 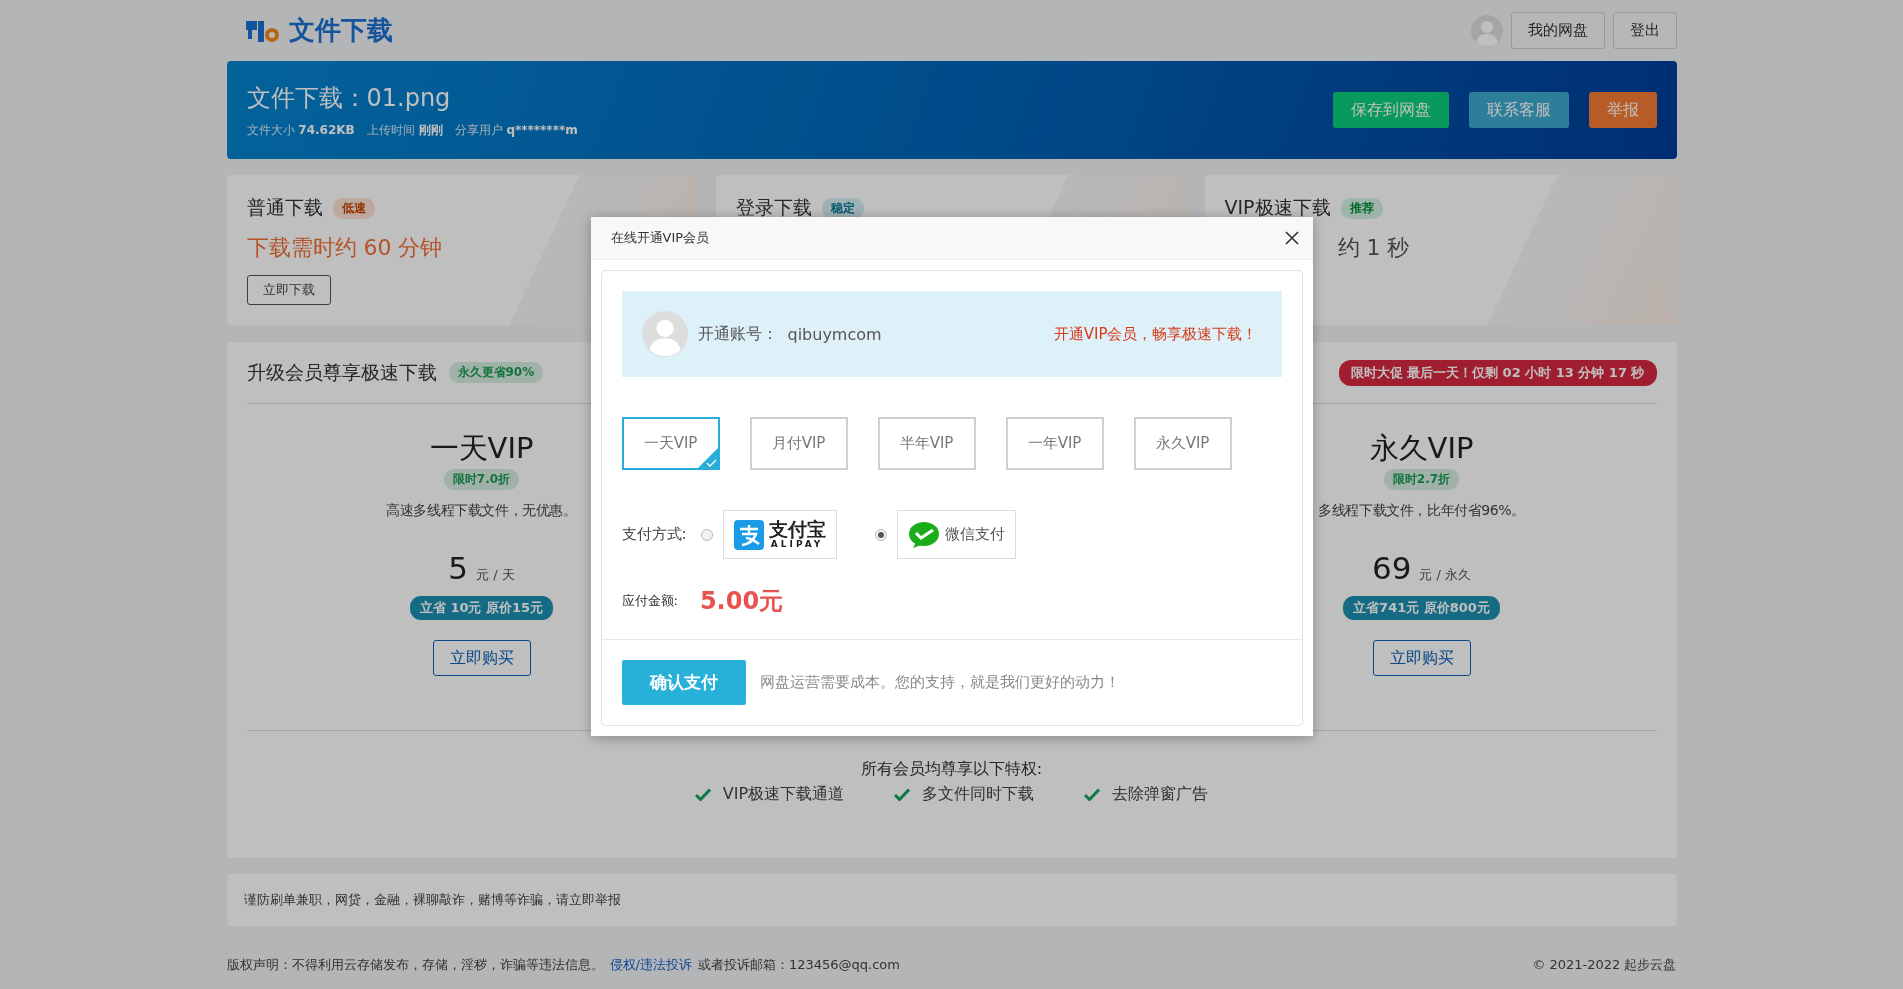 What do you see at coordinates (1604, 965) in the screenshot?
I see `copyright-text: © 2021-2022 起步云盘` at bounding box center [1604, 965].